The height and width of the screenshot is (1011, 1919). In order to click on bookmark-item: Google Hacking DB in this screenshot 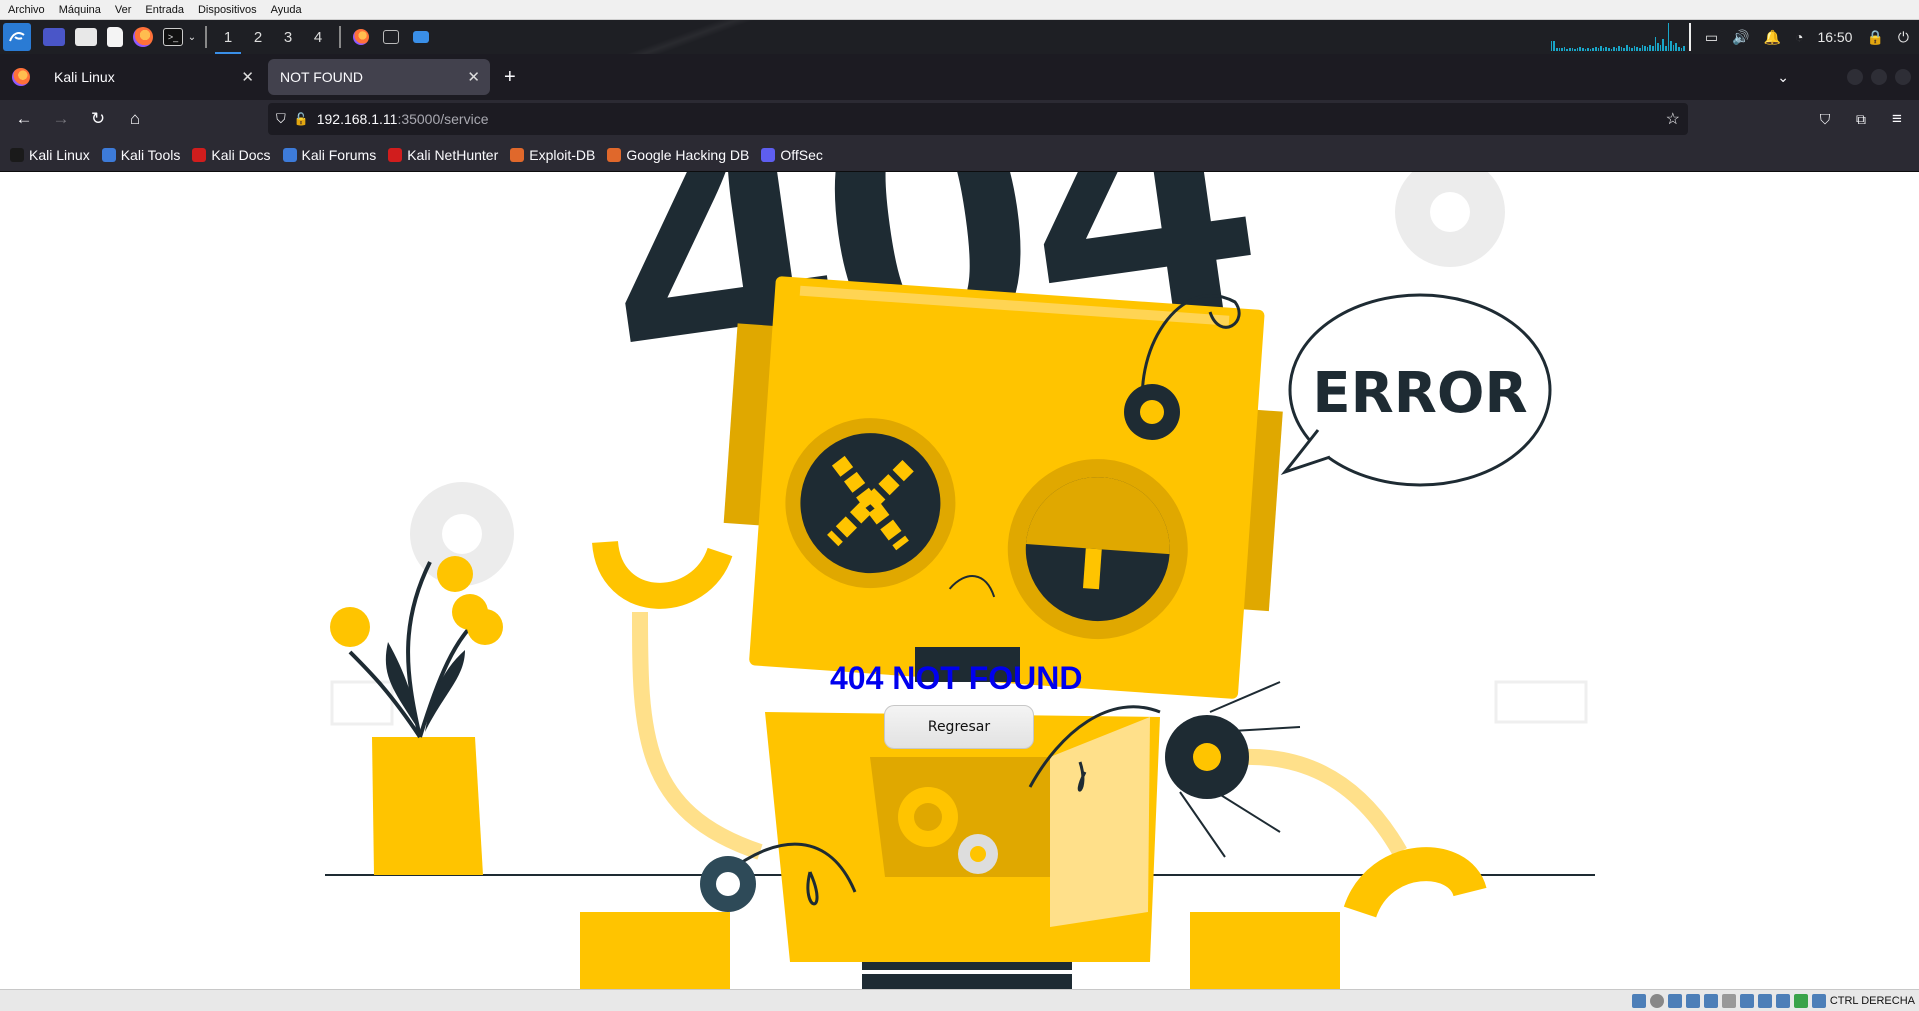, I will do `click(678, 155)`.